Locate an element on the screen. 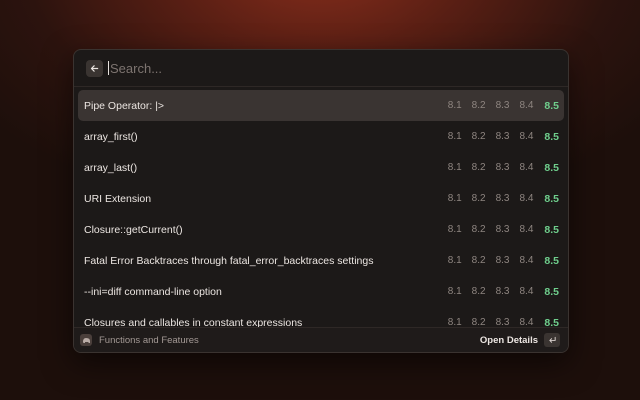  list-item: Closure::getCurrent() 8.1 8.2 8.3 8.4 8.5 is located at coordinates (321, 229).